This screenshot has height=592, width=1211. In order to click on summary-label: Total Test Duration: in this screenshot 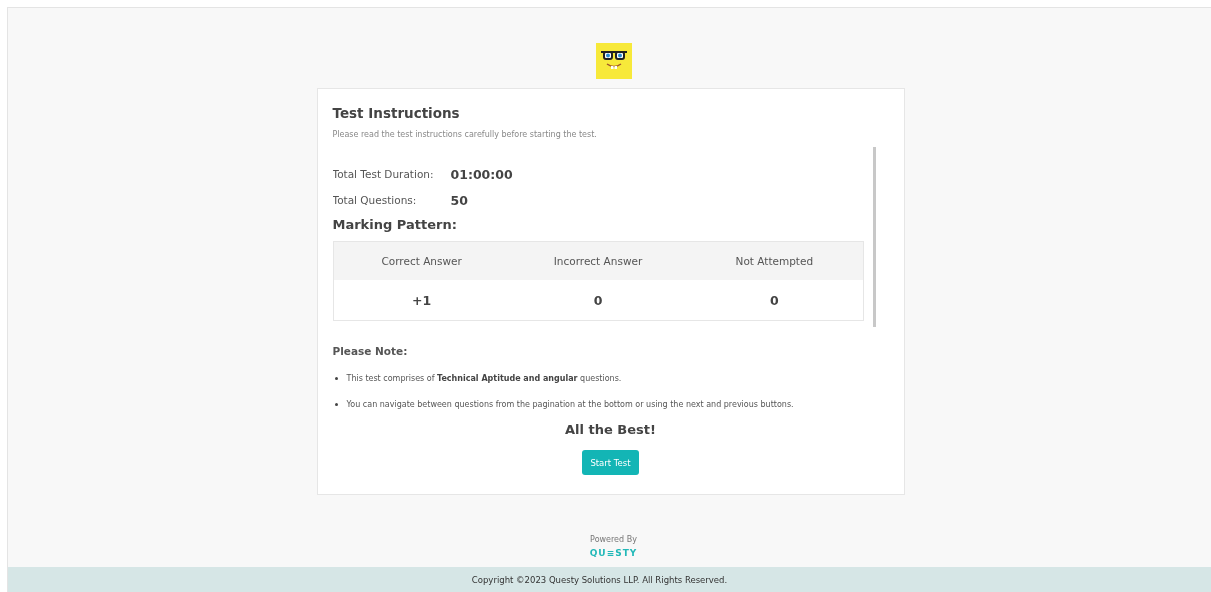, I will do `click(383, 174)`.